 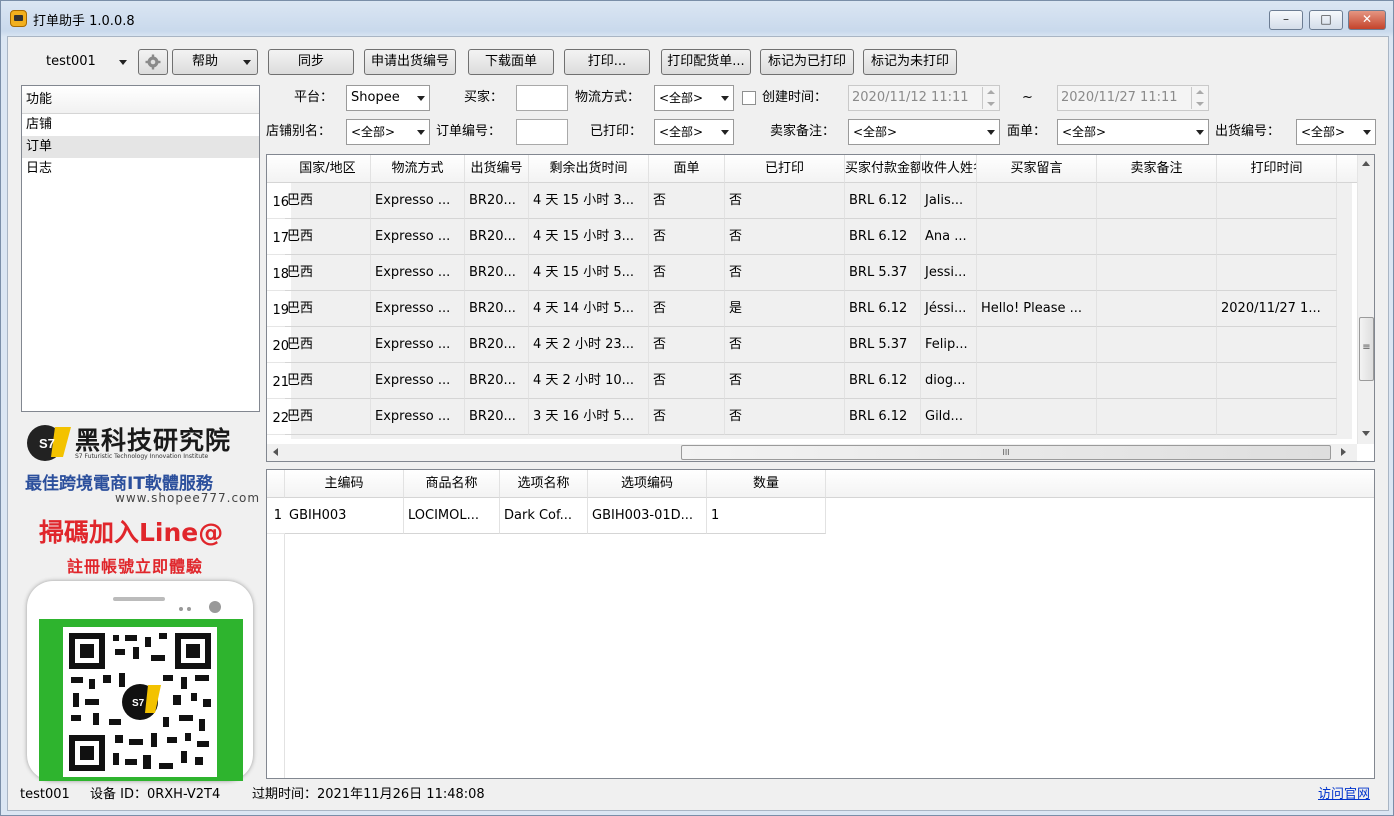 I want to click on column-header: 商品名称, so click(x=452, y=484).